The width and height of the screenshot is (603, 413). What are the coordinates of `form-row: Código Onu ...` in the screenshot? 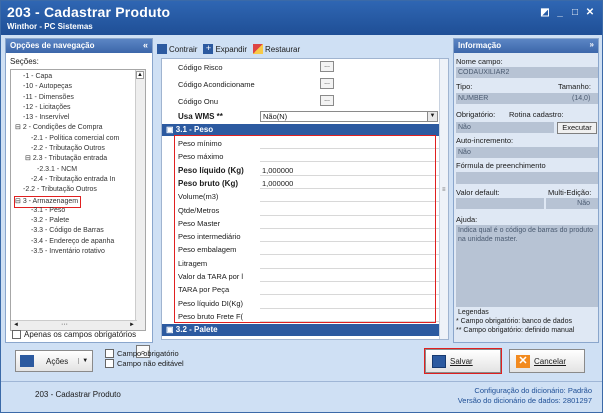 It's located at (301, 101).